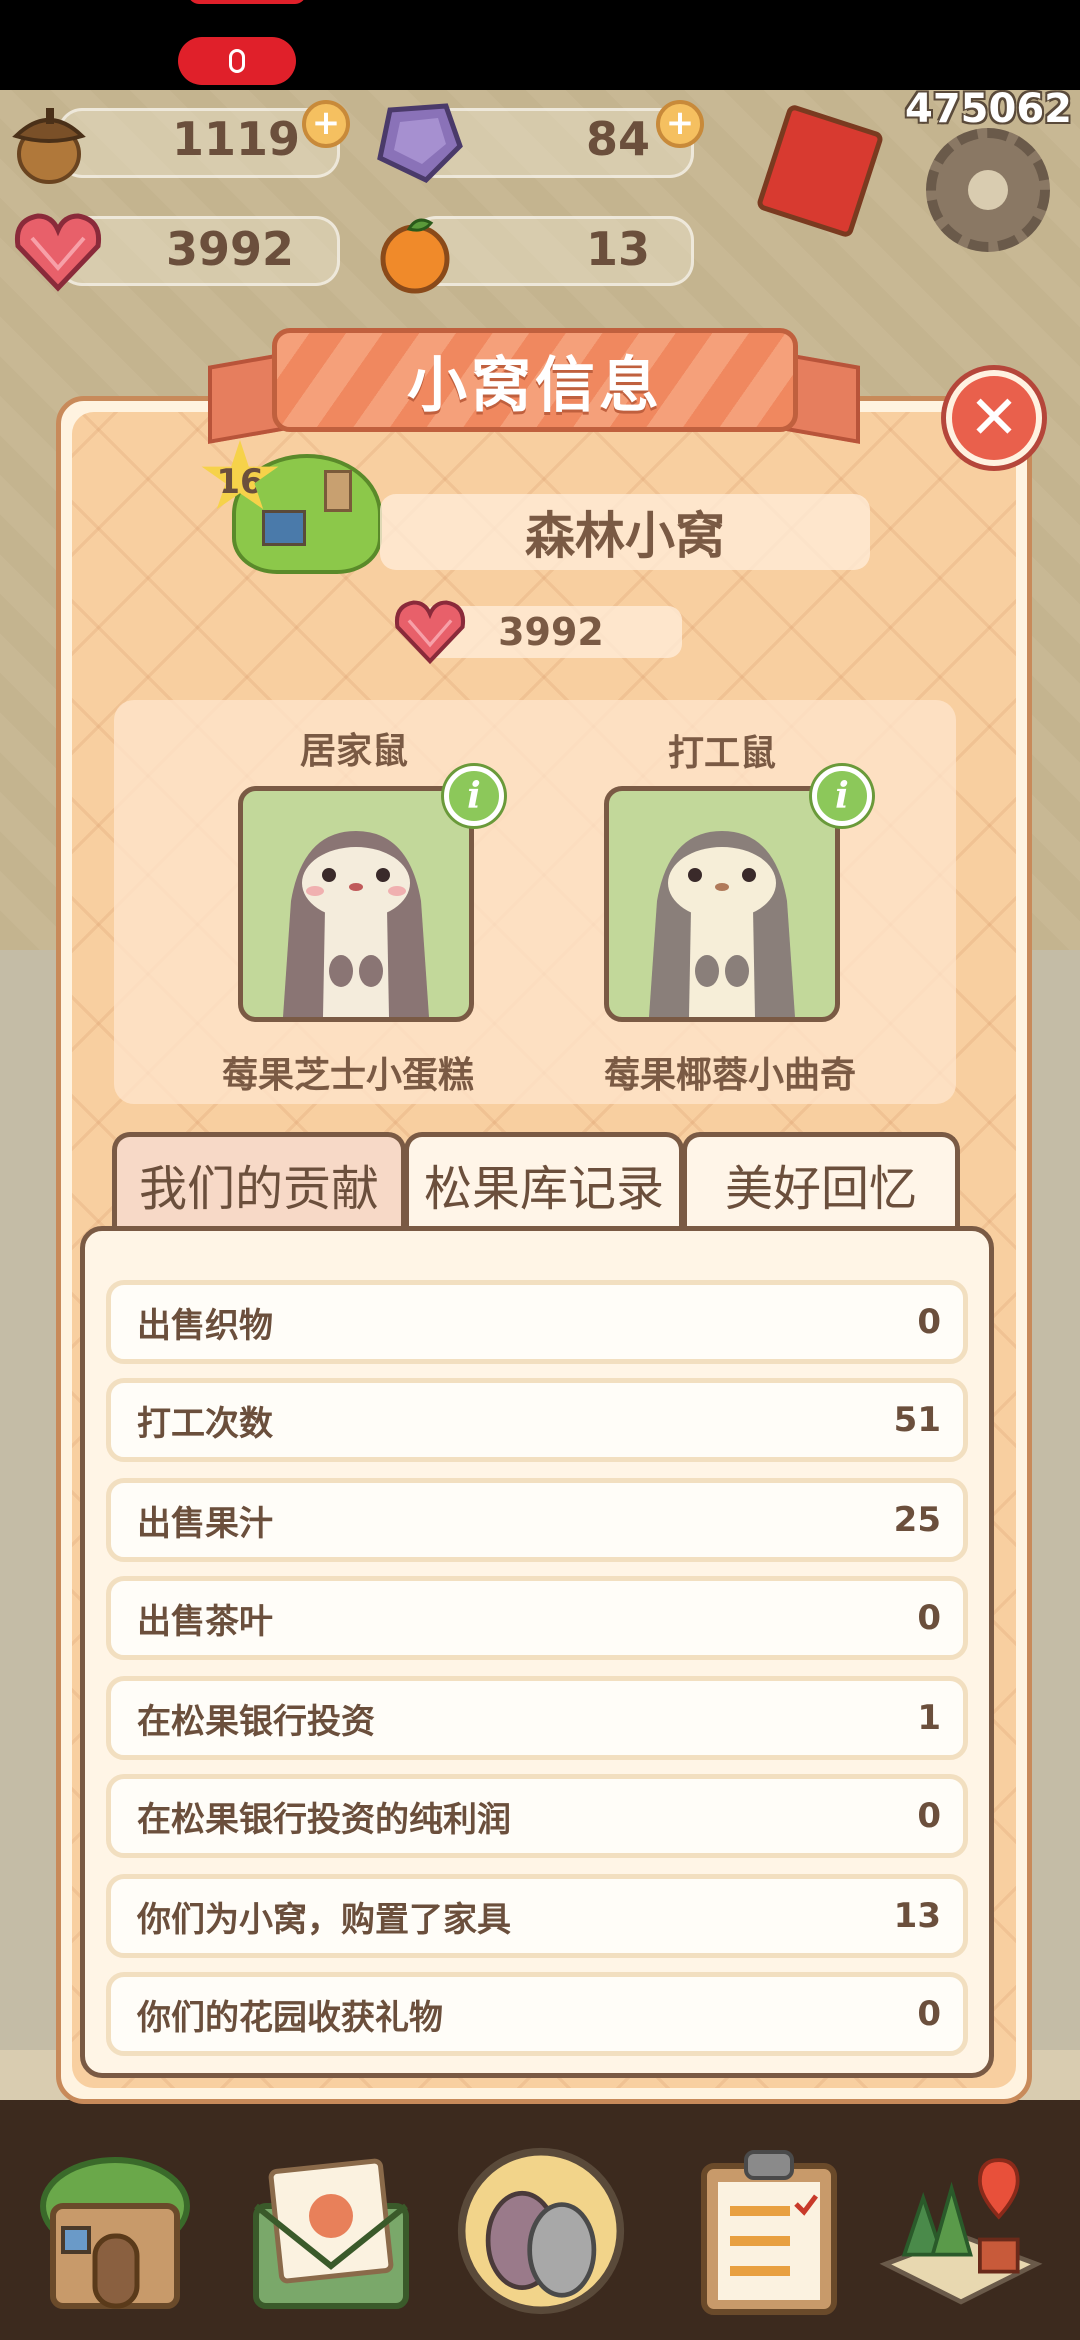 The image size is (1080, 2340). I want to click on nest-name: 森林小窝, so click(625, 536).